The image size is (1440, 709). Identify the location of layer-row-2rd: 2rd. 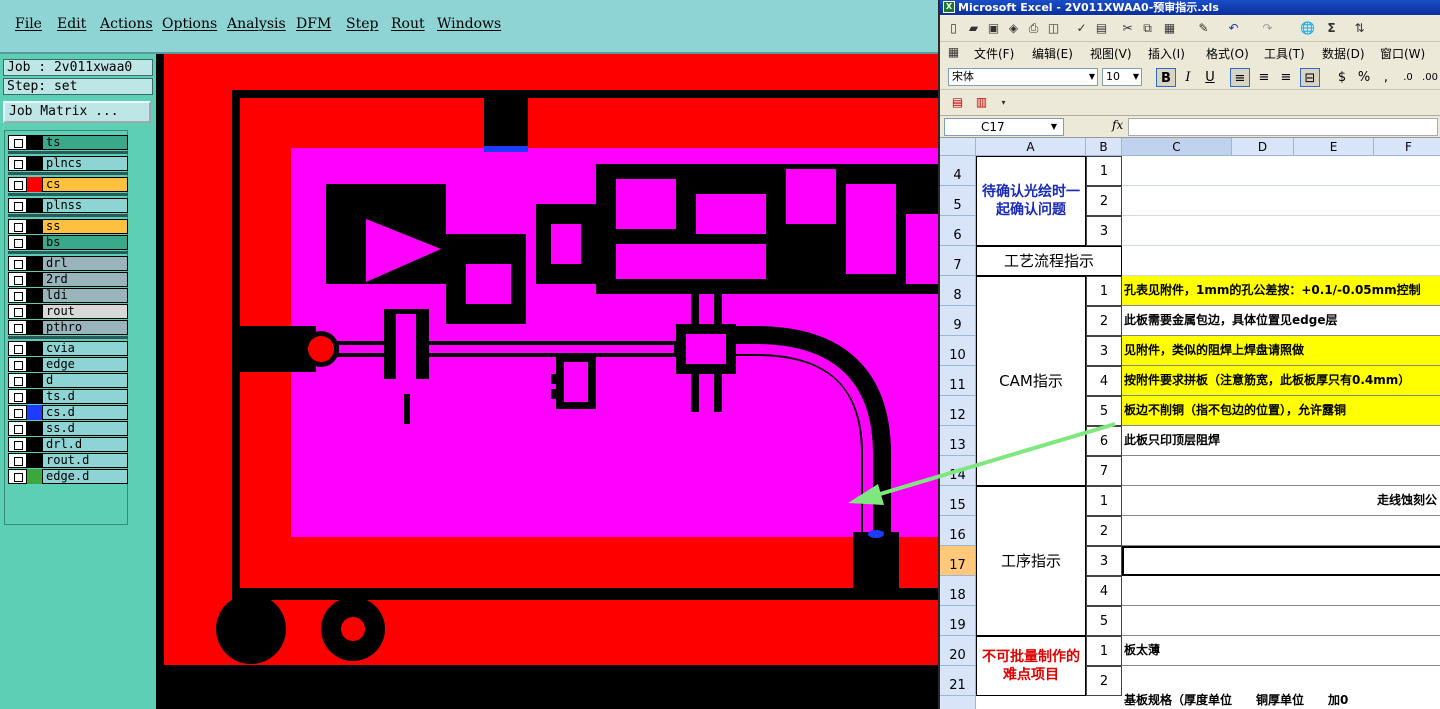
(68, 279).